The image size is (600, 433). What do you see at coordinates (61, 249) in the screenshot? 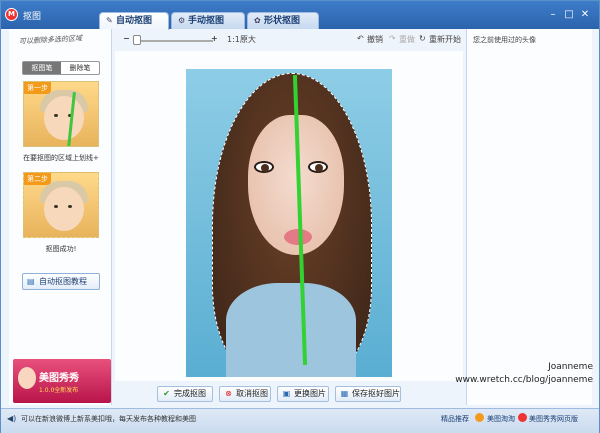
I see `step2-caption: 抠图成功!` at bounding box center [61, 249].